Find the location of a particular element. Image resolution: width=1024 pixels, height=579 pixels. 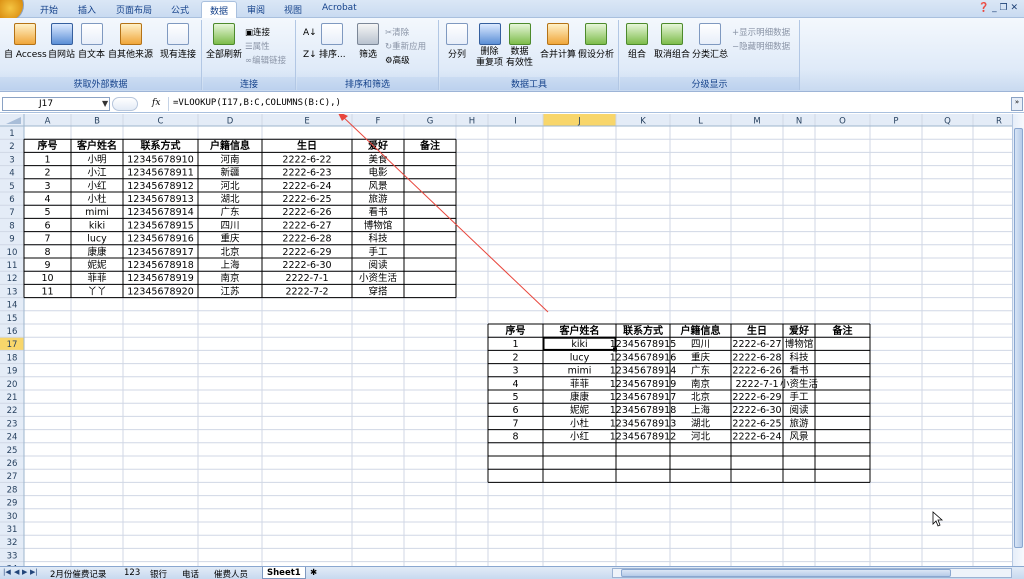

tab-review: 审阅 is located at coordinates (256, 9).